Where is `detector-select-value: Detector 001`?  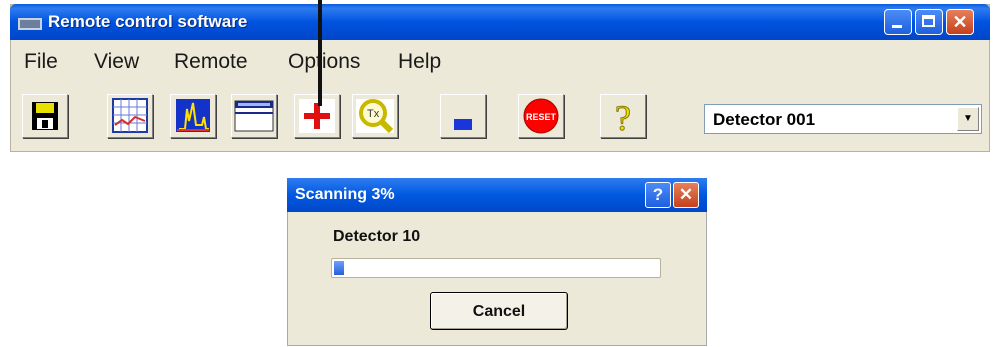
detector-select-value: Detector 001 is located at coordinates (764, 119).